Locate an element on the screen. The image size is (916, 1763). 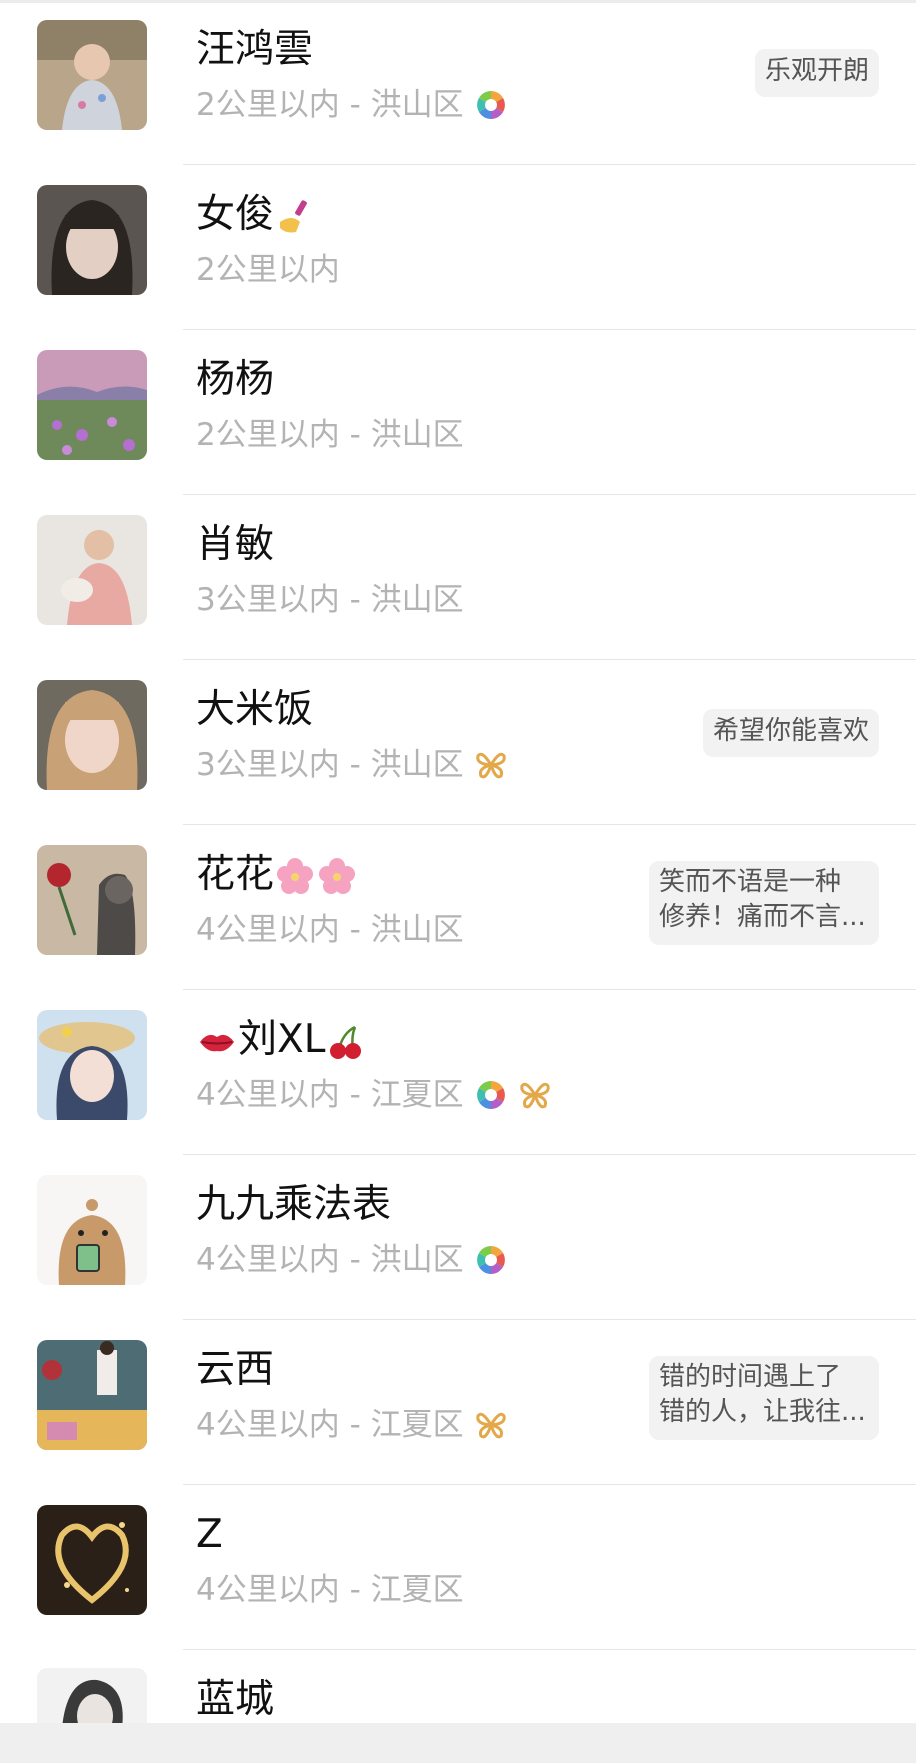
list-item: 刘XL 4公里以内 - 江夏区 is located at coordinates (458, 1072).